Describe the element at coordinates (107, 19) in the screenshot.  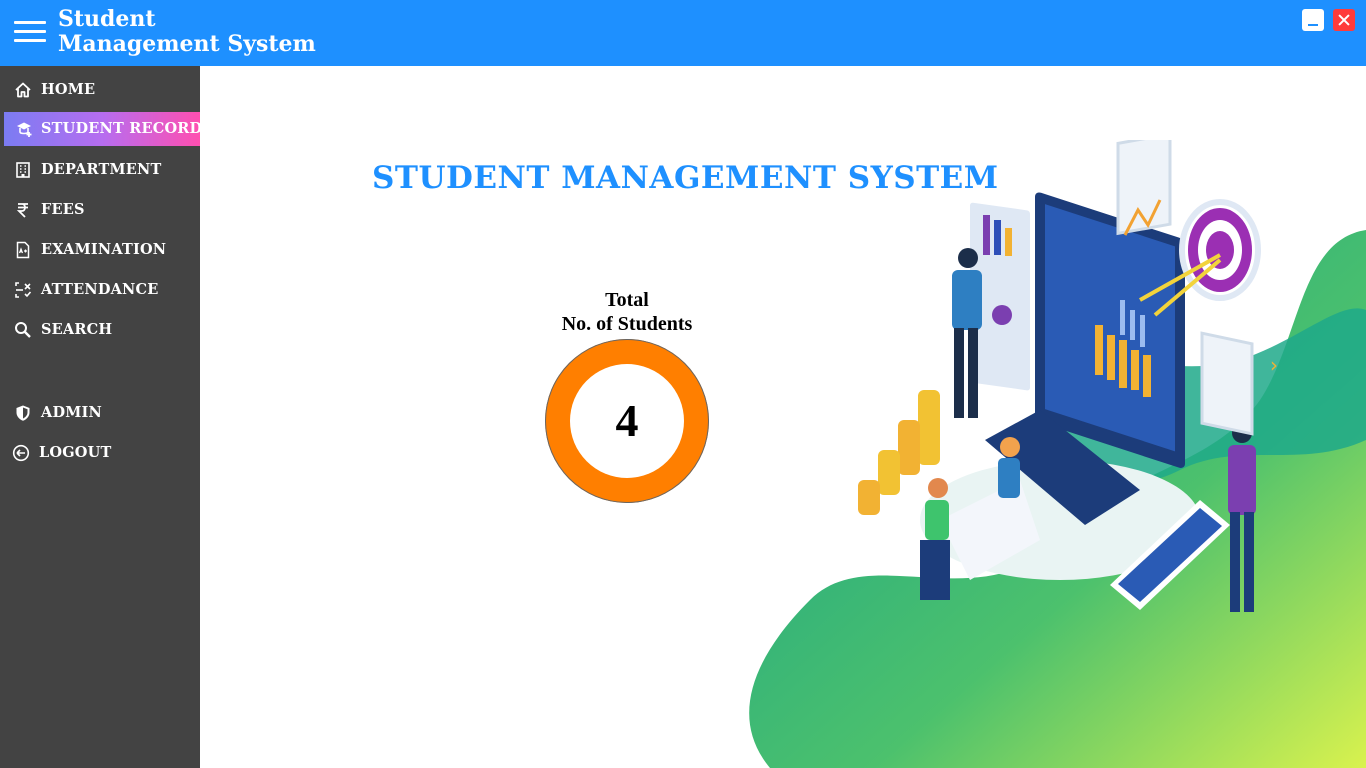
I see `app-title-line1: Student` at that location.